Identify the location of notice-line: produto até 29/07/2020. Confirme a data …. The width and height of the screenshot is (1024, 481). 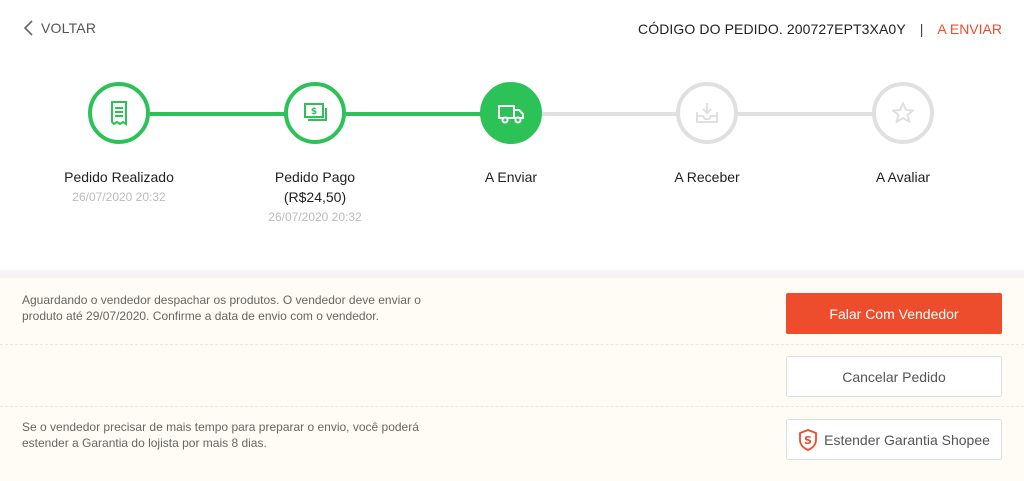
(200, 316).